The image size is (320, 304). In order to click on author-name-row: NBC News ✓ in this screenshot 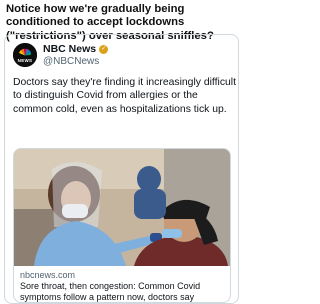, I will do `click(76, 49)`.